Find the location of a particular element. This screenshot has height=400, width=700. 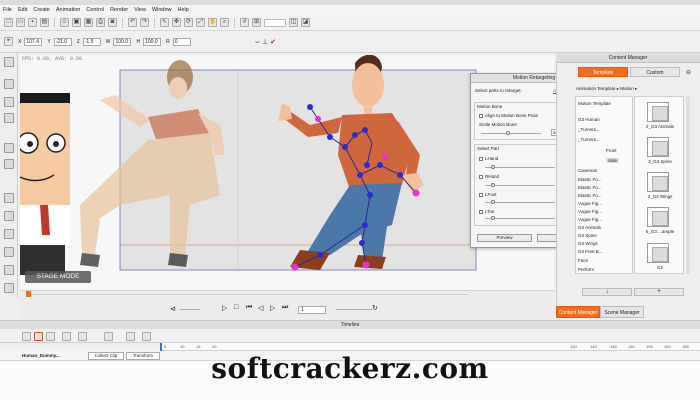

play-icon: ▷ is located at coordinates (225, 308).